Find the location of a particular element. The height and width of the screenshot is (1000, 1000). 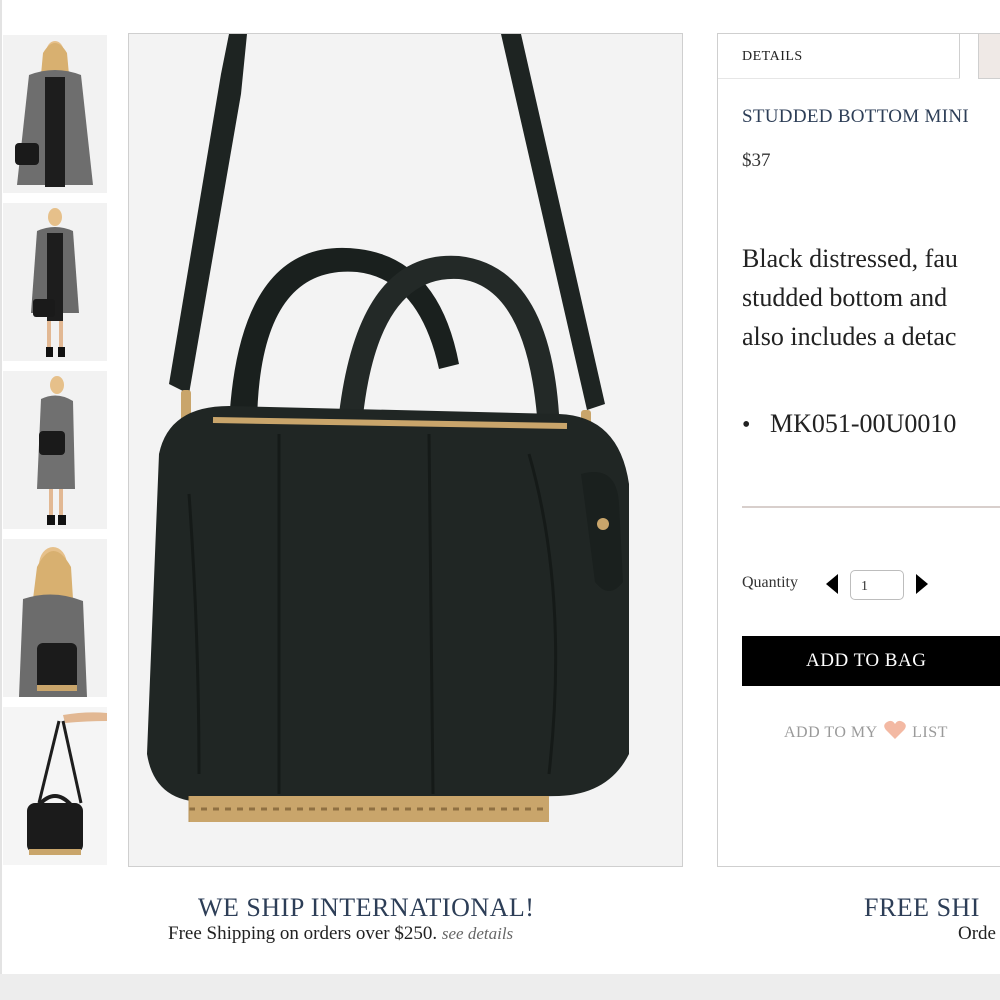

description-line-1: Black distressed, fau is located at coordinates (850, 258).